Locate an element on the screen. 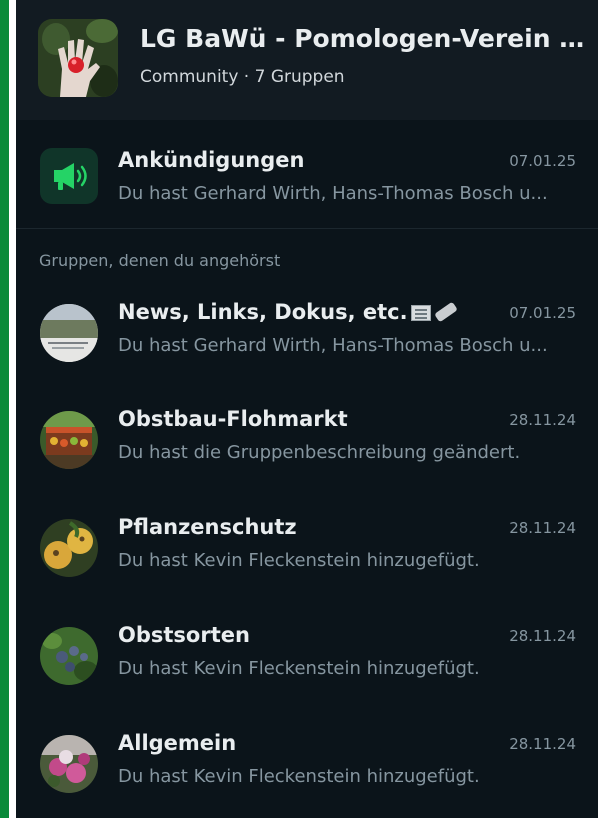  group-avatar-news is located at coordinates (69, 333).